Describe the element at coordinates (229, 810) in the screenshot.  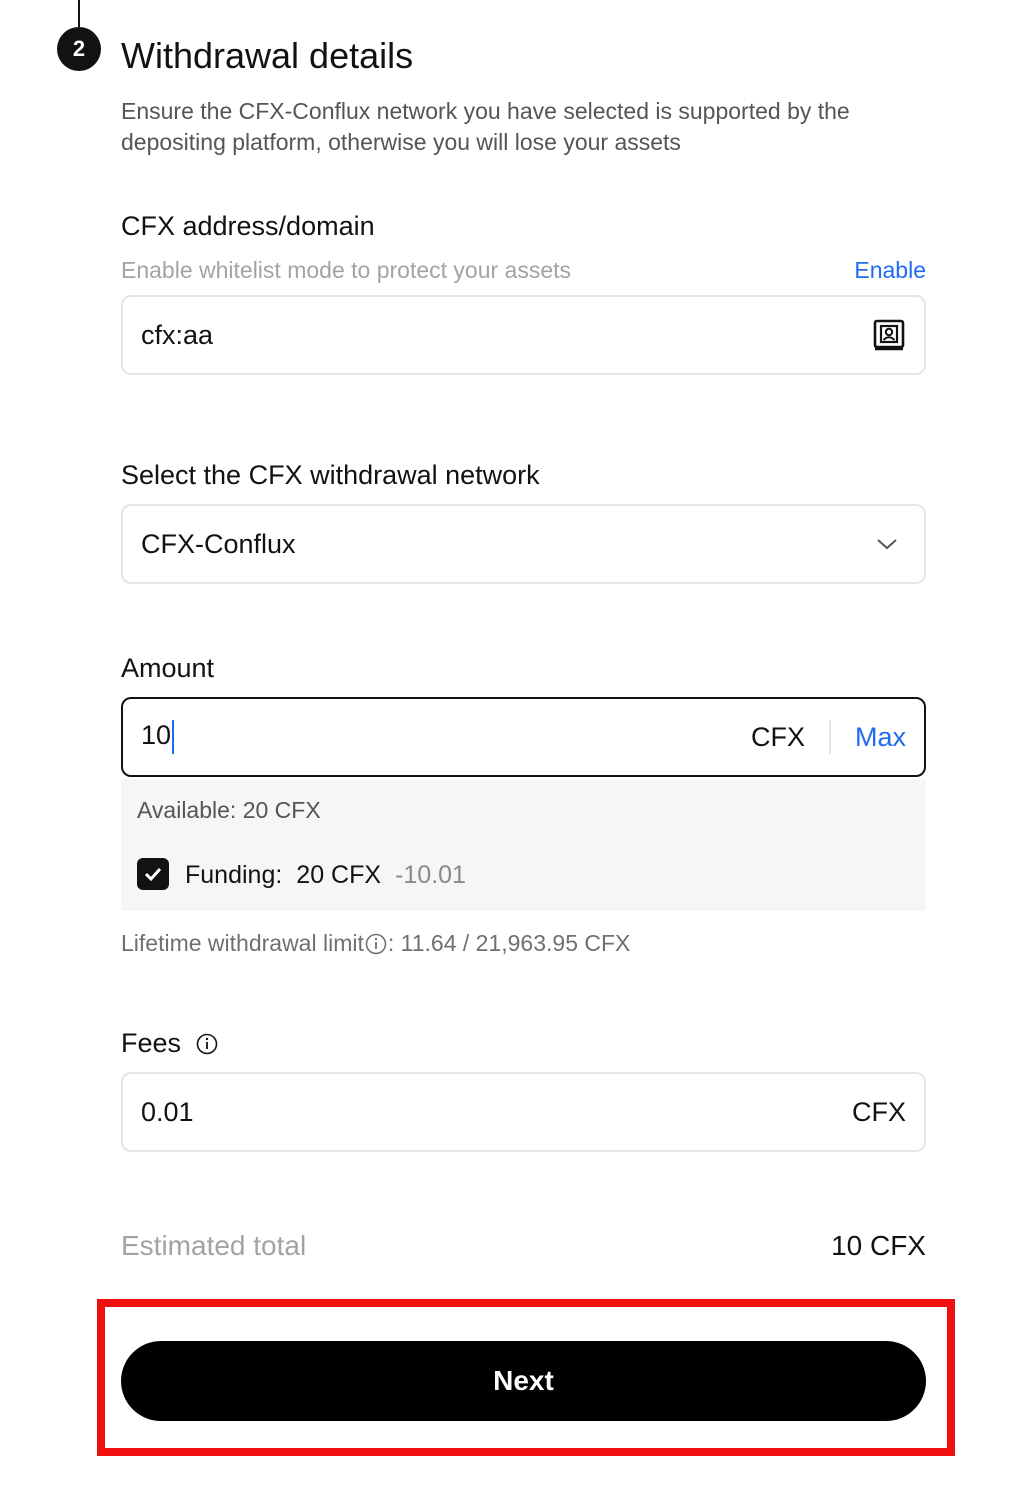
I see `available-balance: Available: 20 CFX` at that location.